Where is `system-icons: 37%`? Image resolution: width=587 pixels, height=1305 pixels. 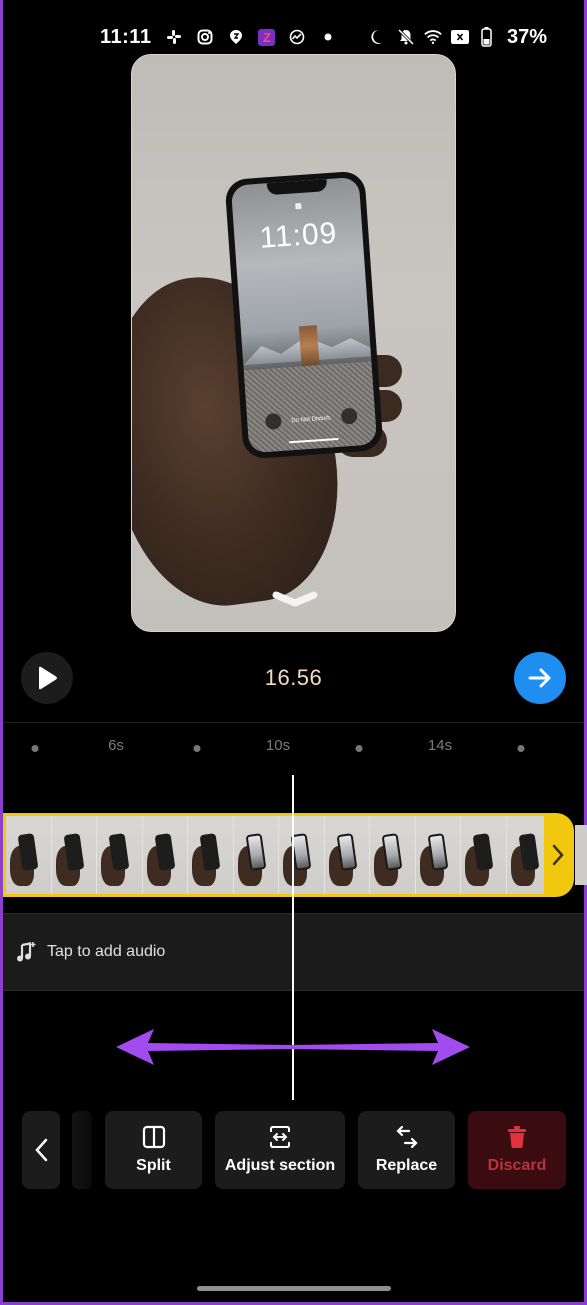 system-icons: 37% is located at coordinates (458, 37).